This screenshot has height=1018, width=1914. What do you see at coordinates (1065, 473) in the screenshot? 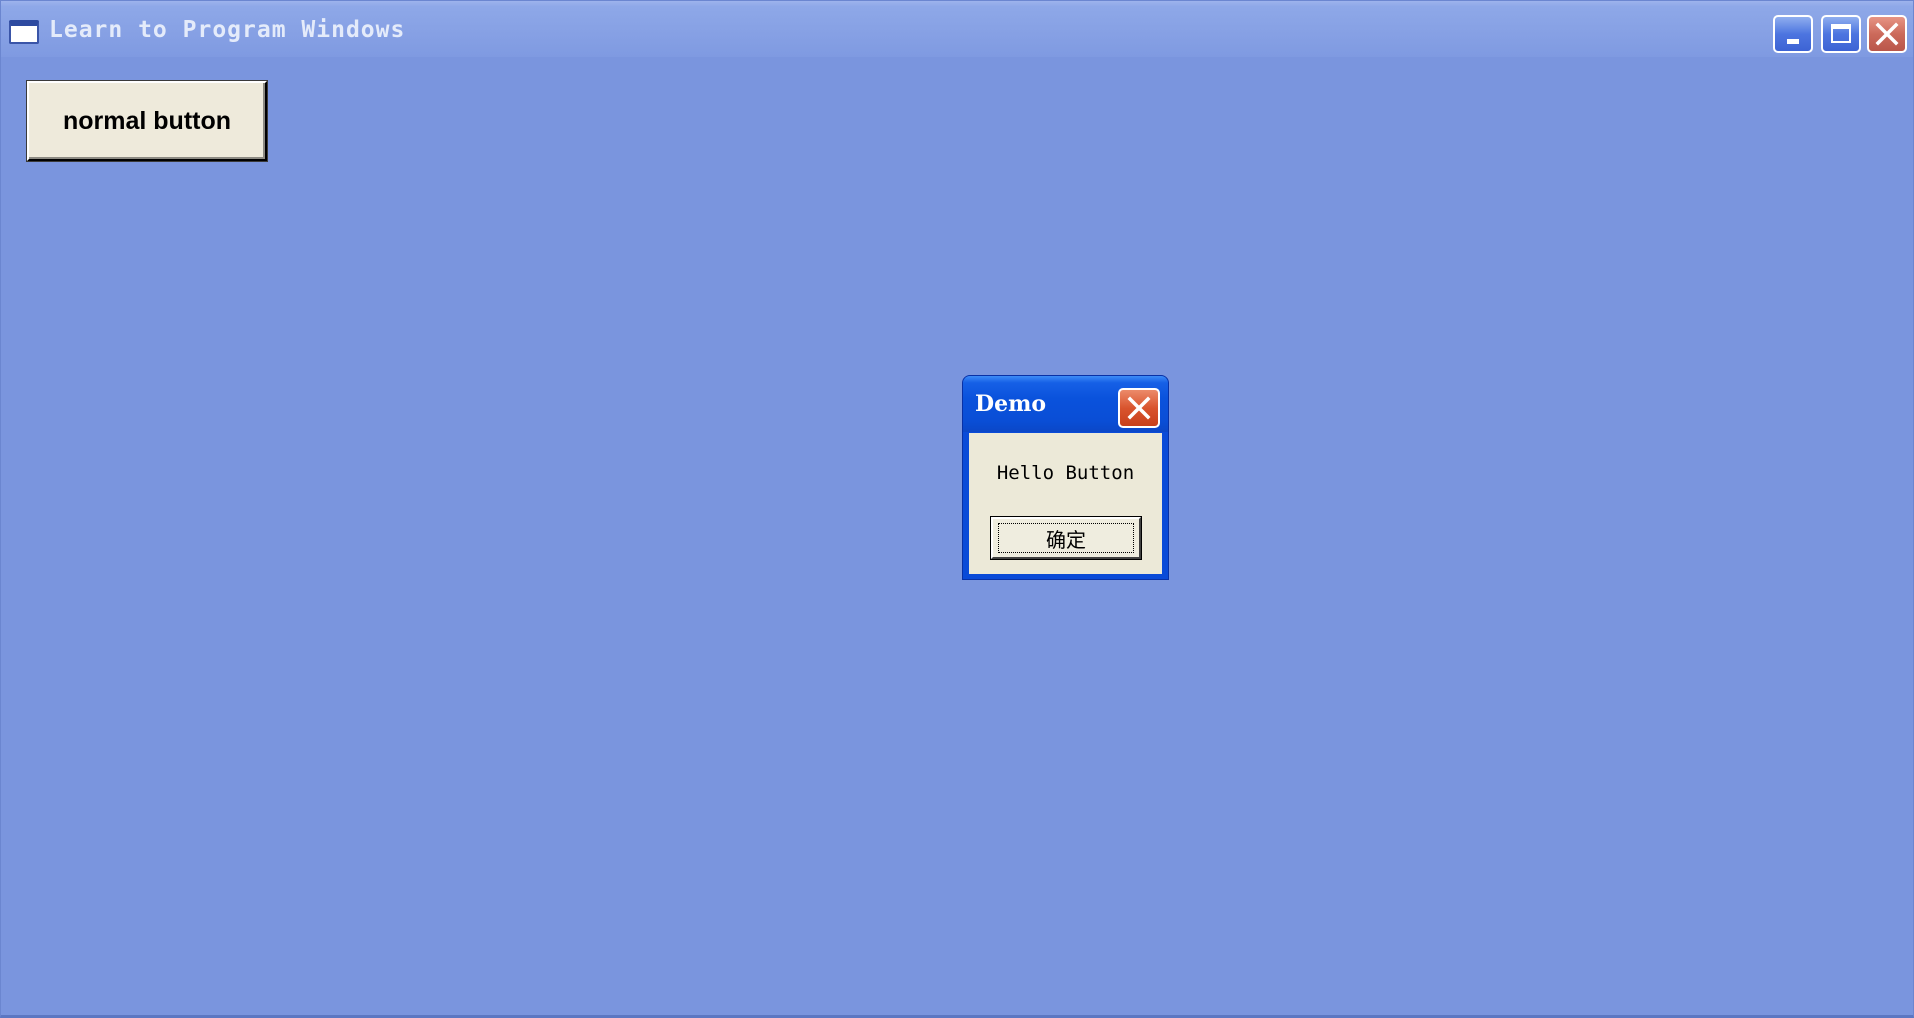
I see `dialog-message: Hello Button` at bounding box center [1065, 473].